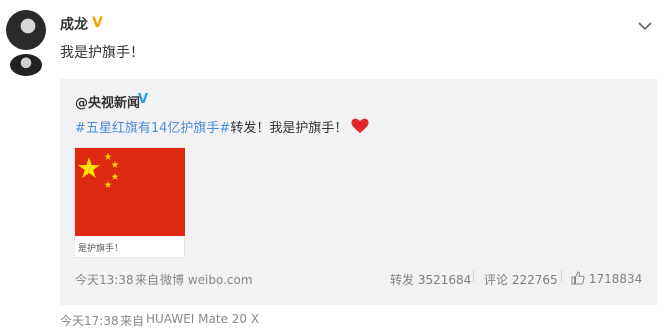 This screenshot has width=667, height=333. What do you see at coordinates (645, 26) in the screenshot?
I see `chevron-down-icon` at bounding box center [645, 26].